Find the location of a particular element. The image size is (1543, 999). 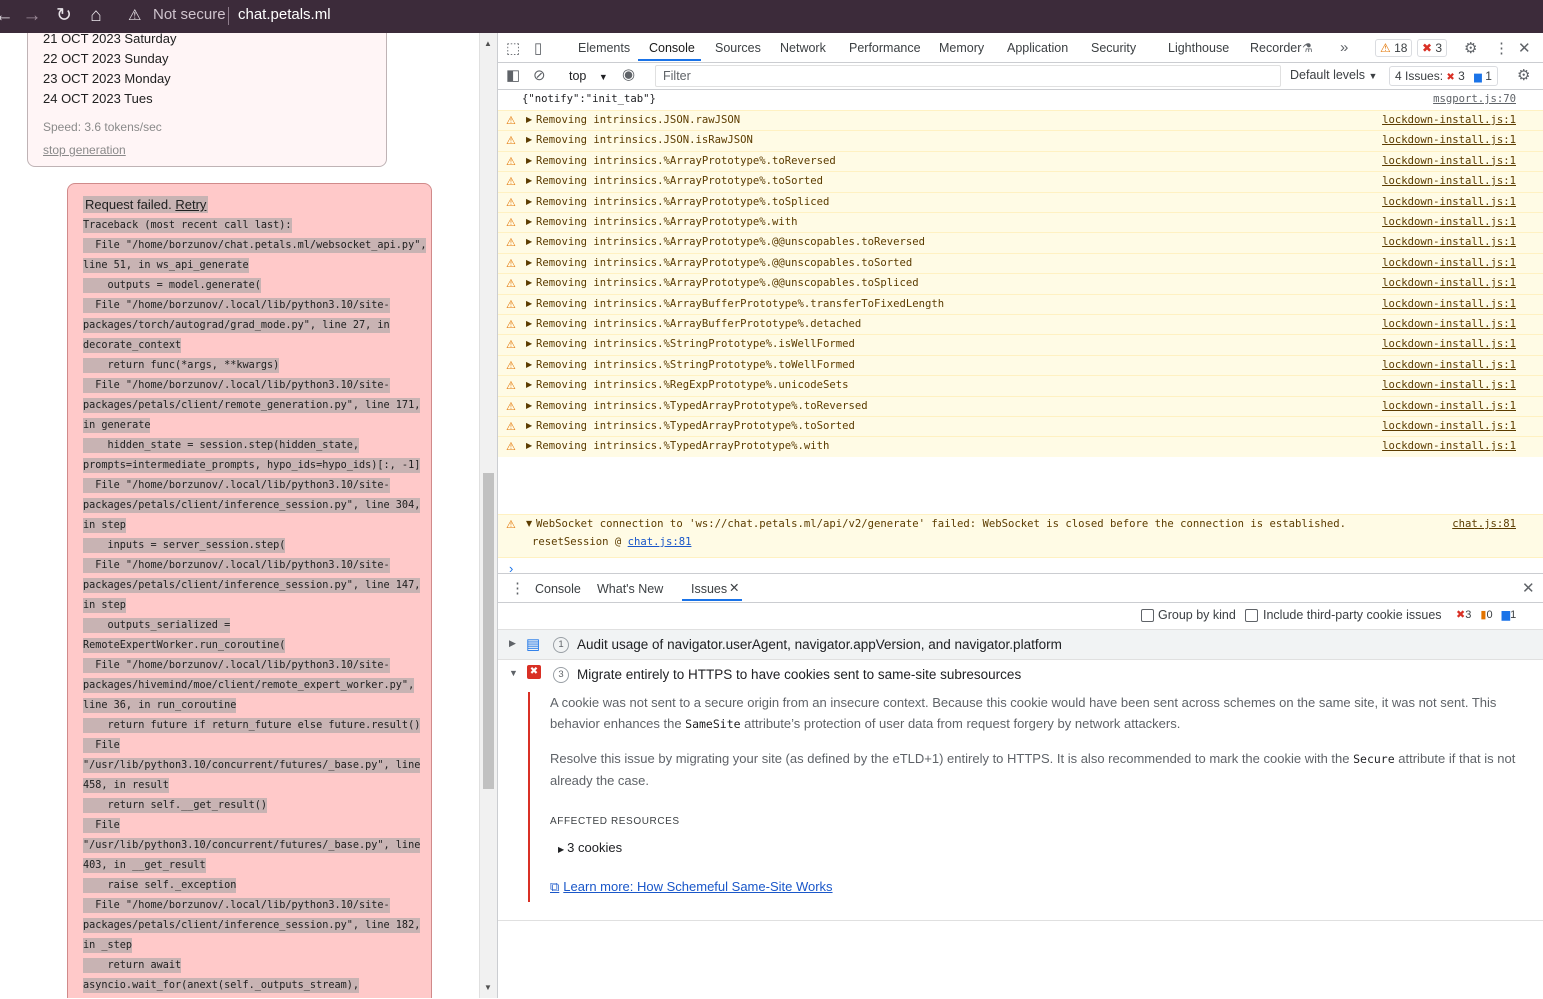

retry-link: Retry is located at coordinates (190, 204).